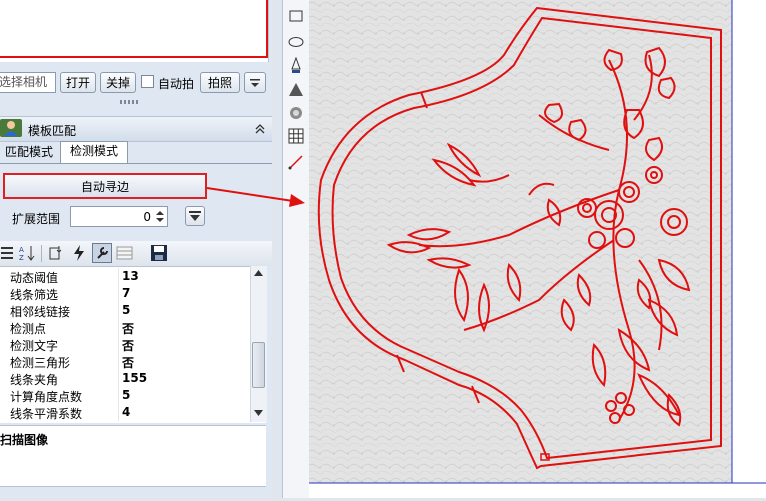  I want to click on circle-tool-icon, so click(296, 113).